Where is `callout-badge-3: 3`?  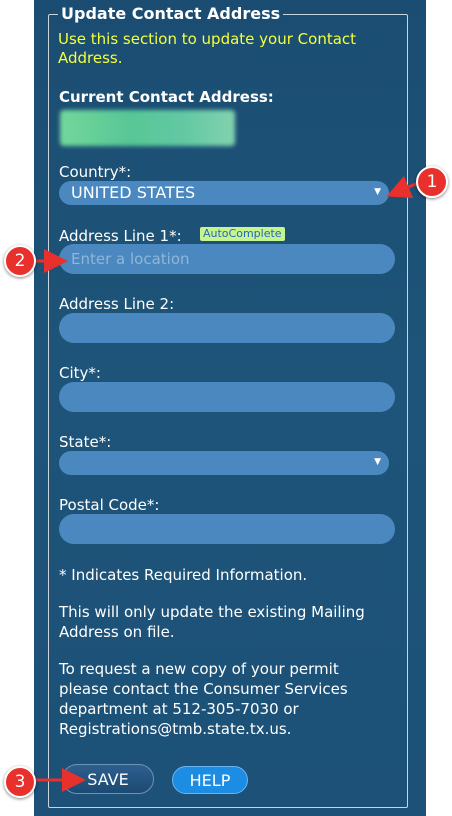 callout-badge-3: 3 is located at coordinates (20, 782).